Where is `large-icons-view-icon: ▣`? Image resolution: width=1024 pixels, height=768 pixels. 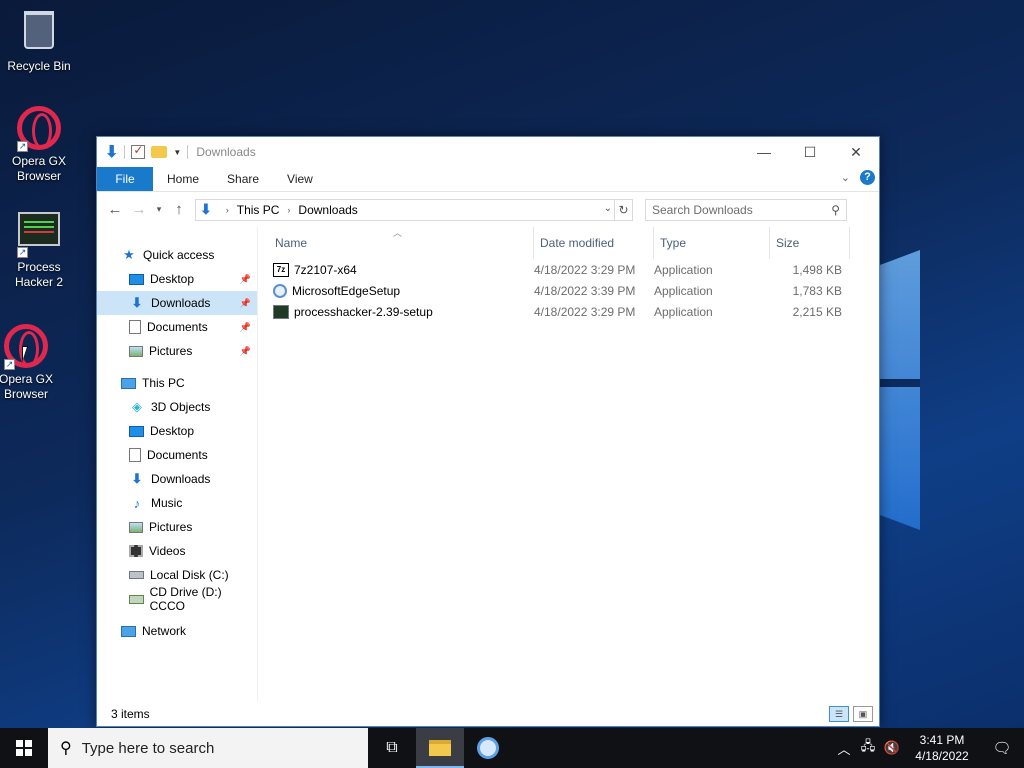
large-icons-view-icon: ▣ is located at coordinates (863, 714).